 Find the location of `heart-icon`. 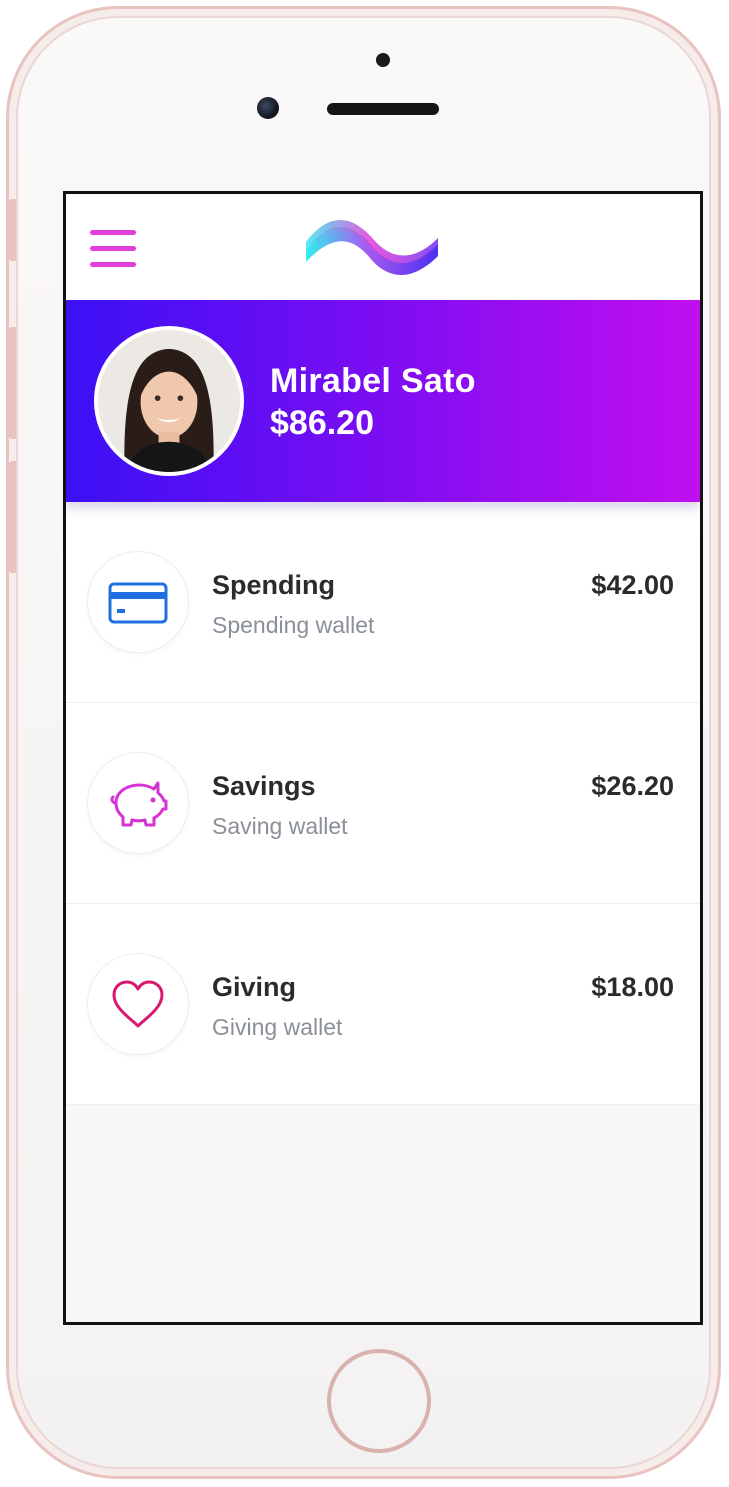

heart-icon is located at coordinates (138, 1004).